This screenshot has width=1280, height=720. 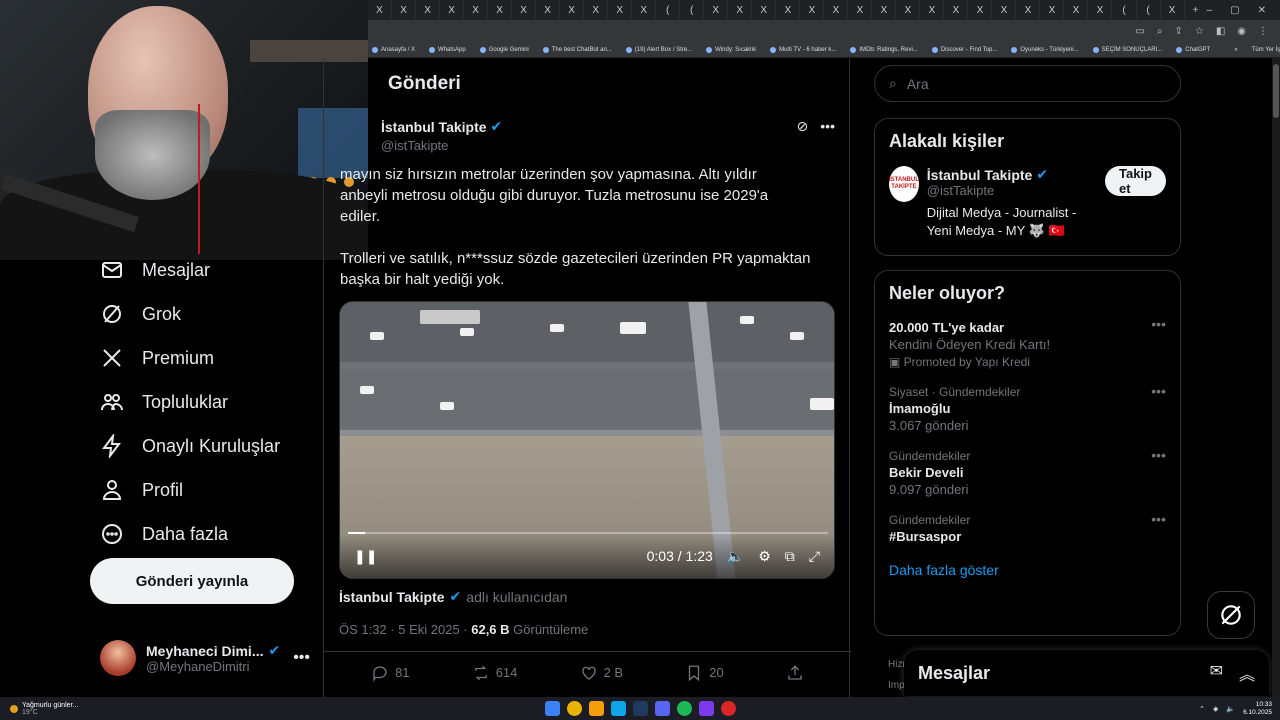 What do you see at coordinates (206, 270) in the screenshot?
I see `sidebar-item-messages: Mesajlar` at bounding box center [206, 270].